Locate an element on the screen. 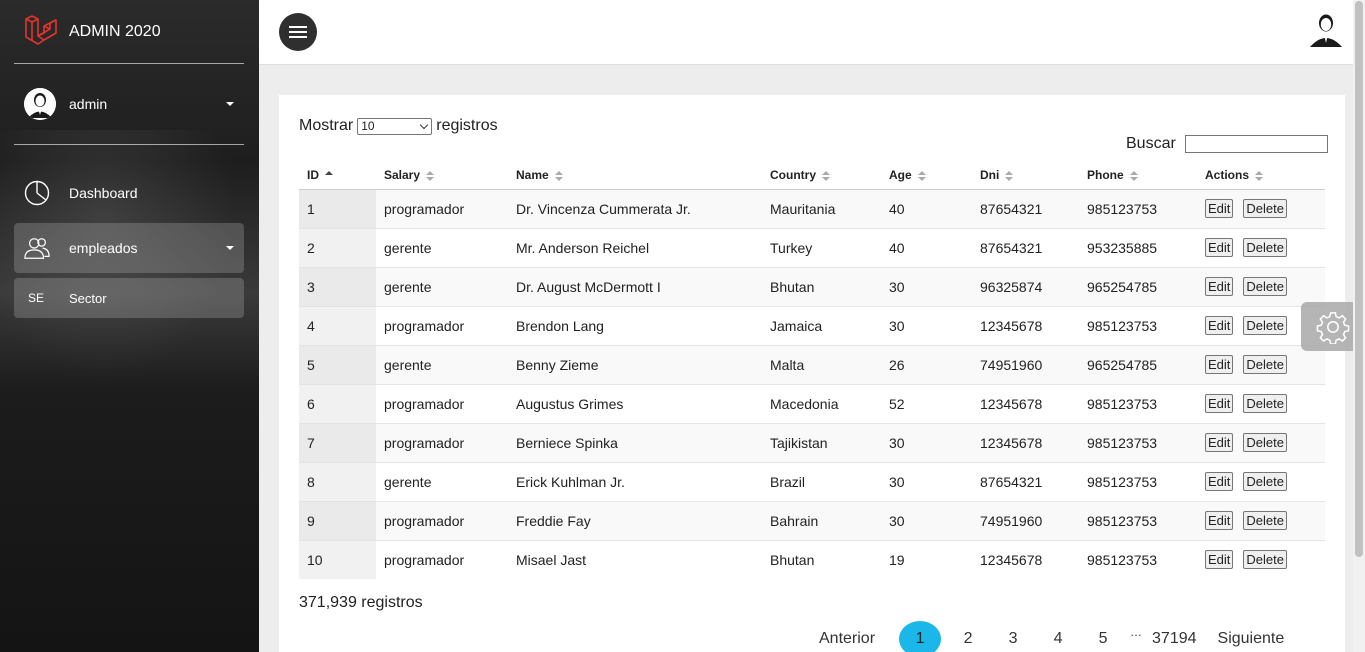  user-name: admin is located at coordinates (88, 104).